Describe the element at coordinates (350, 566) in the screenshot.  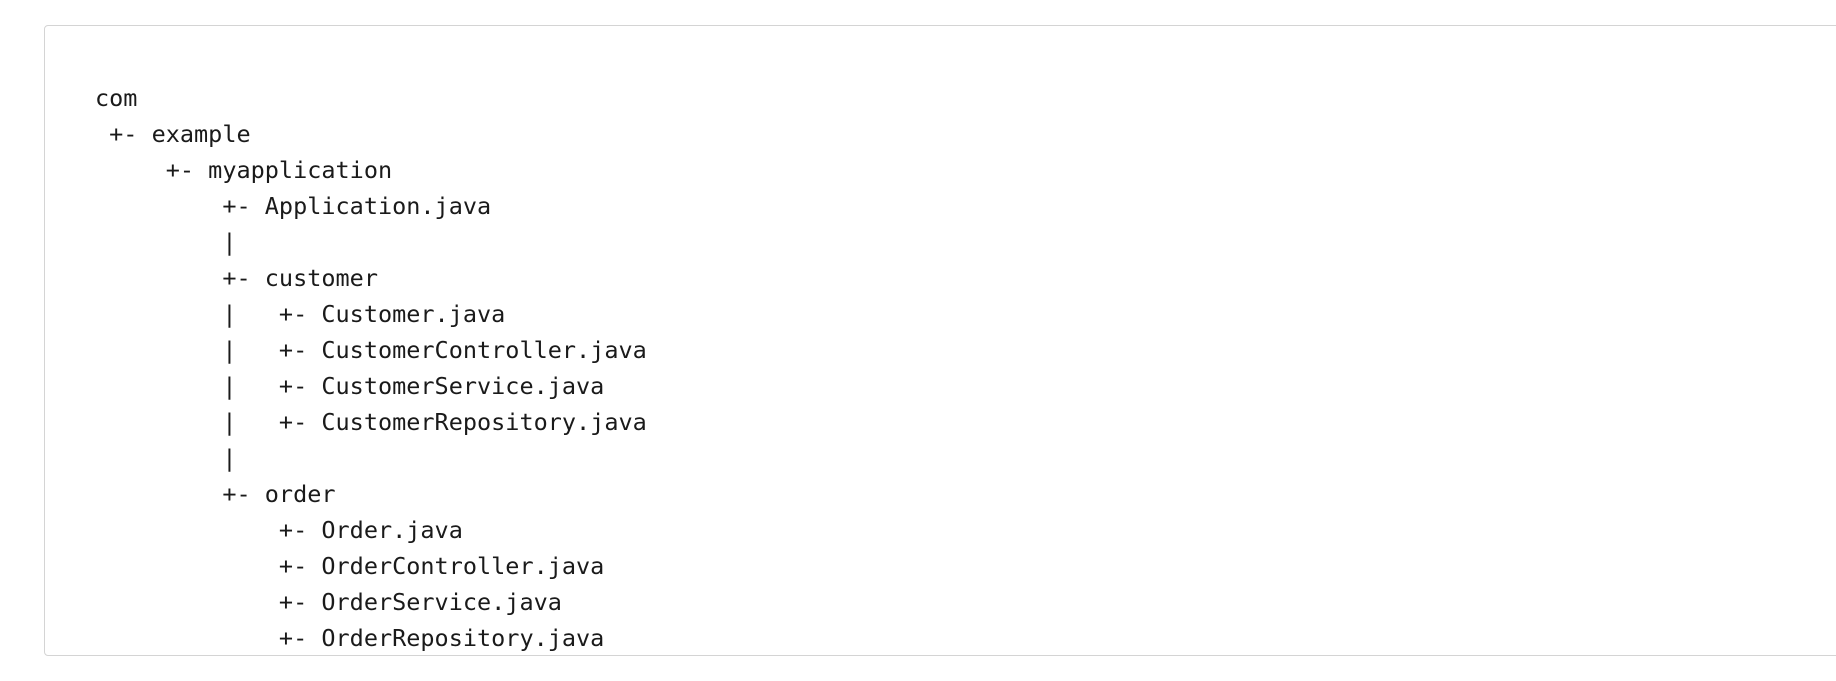
I see `tree-line-order-controller-java: +- OrderController.java` at that location.